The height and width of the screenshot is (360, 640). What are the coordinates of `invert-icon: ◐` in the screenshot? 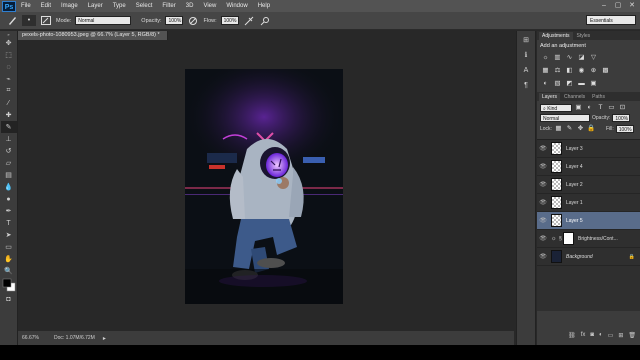 It's located at (545, 83).